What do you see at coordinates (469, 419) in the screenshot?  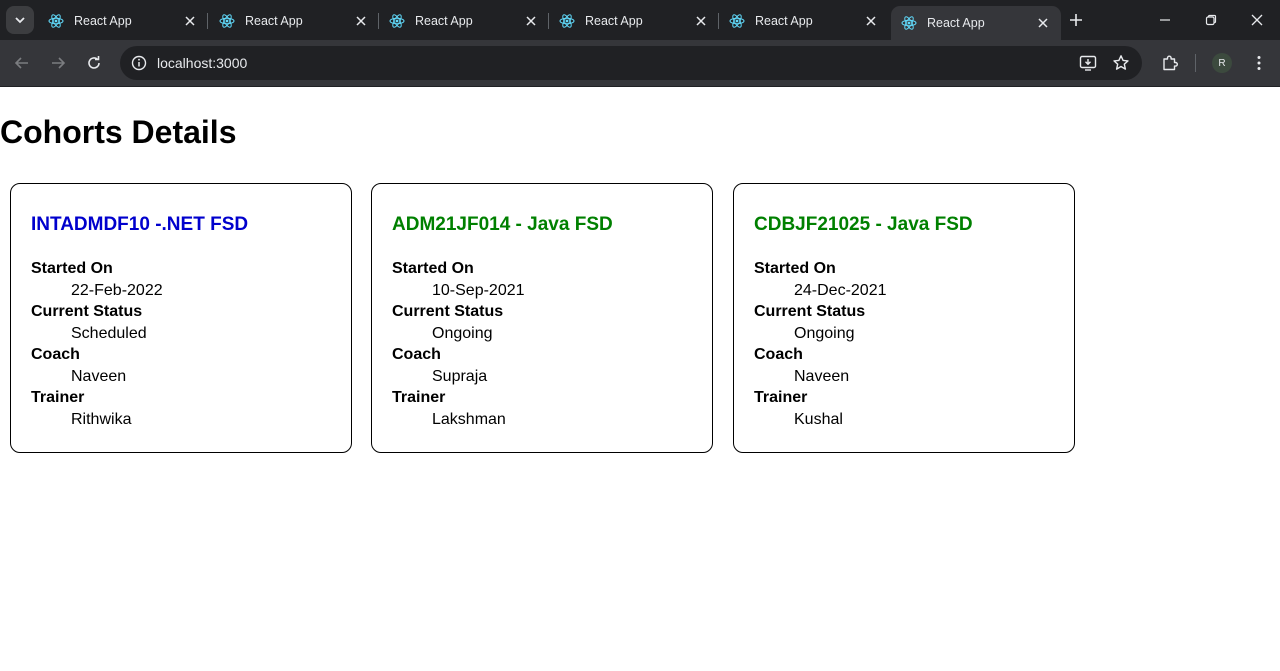 I see `trainer-value: Lakshman` at bounding box center [469, 419].